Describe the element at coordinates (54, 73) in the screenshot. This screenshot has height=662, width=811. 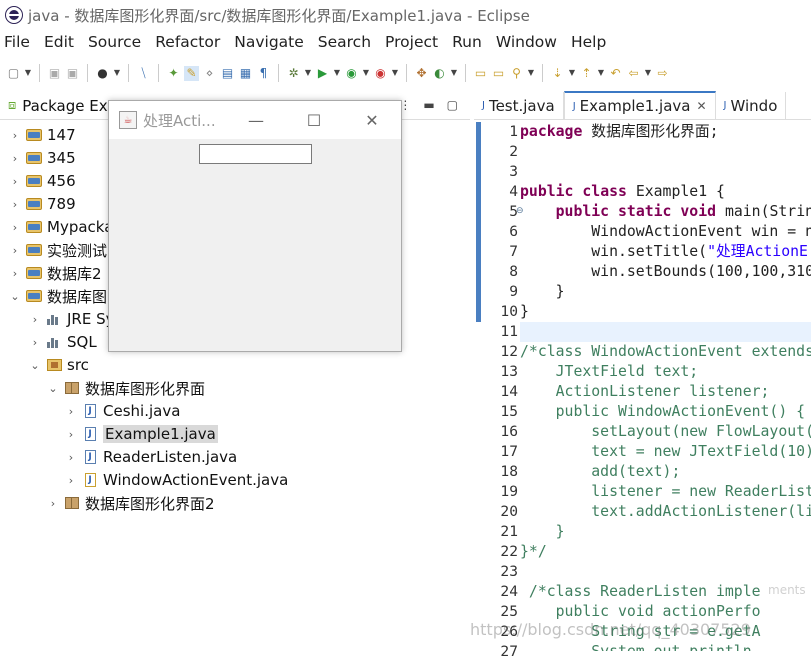
I see `save-icon: ▣` at that location.